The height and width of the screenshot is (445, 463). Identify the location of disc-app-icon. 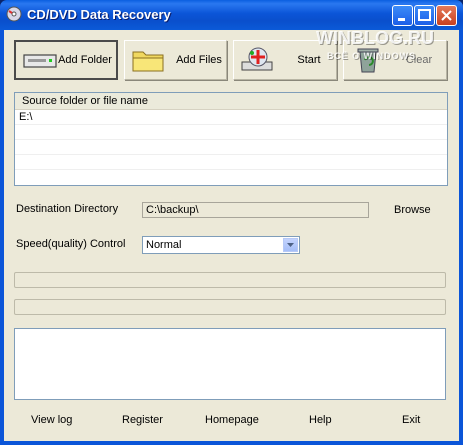
(14, 14).